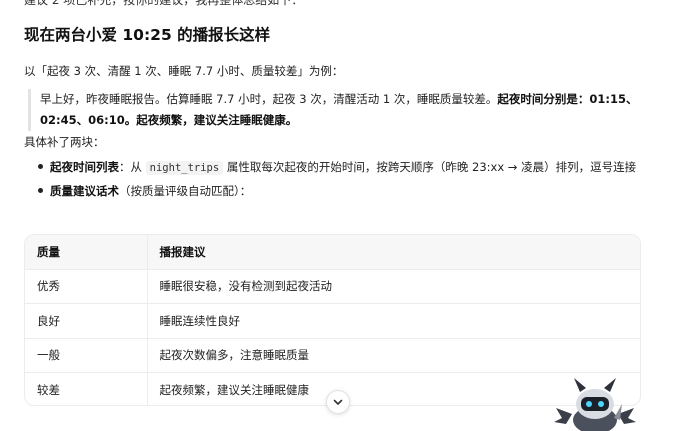 This screenshot has height=431, width=690. I want to click on quality-cell: 一般, so click(86, 355).